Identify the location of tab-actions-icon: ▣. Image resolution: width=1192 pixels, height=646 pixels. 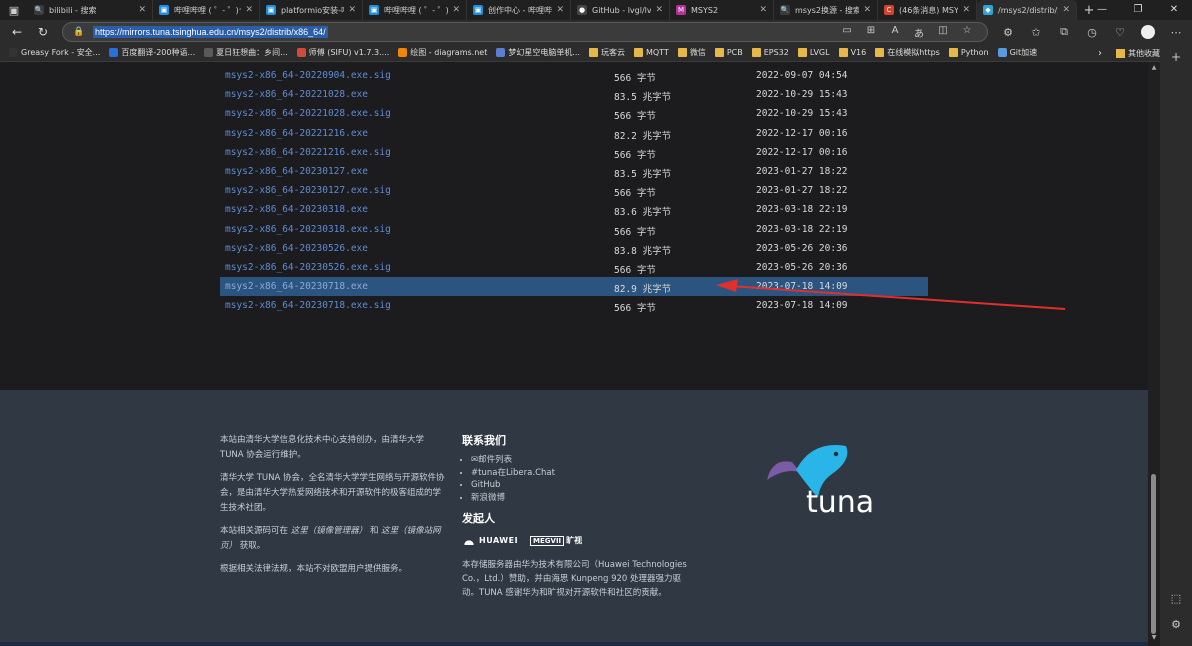
(14, 10).